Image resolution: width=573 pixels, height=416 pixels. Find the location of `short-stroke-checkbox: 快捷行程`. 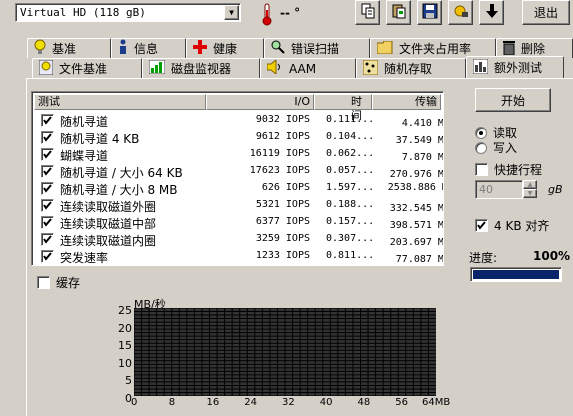

short-stroke-checkbox: 快捷行程 is located at coordinates (508, 169).